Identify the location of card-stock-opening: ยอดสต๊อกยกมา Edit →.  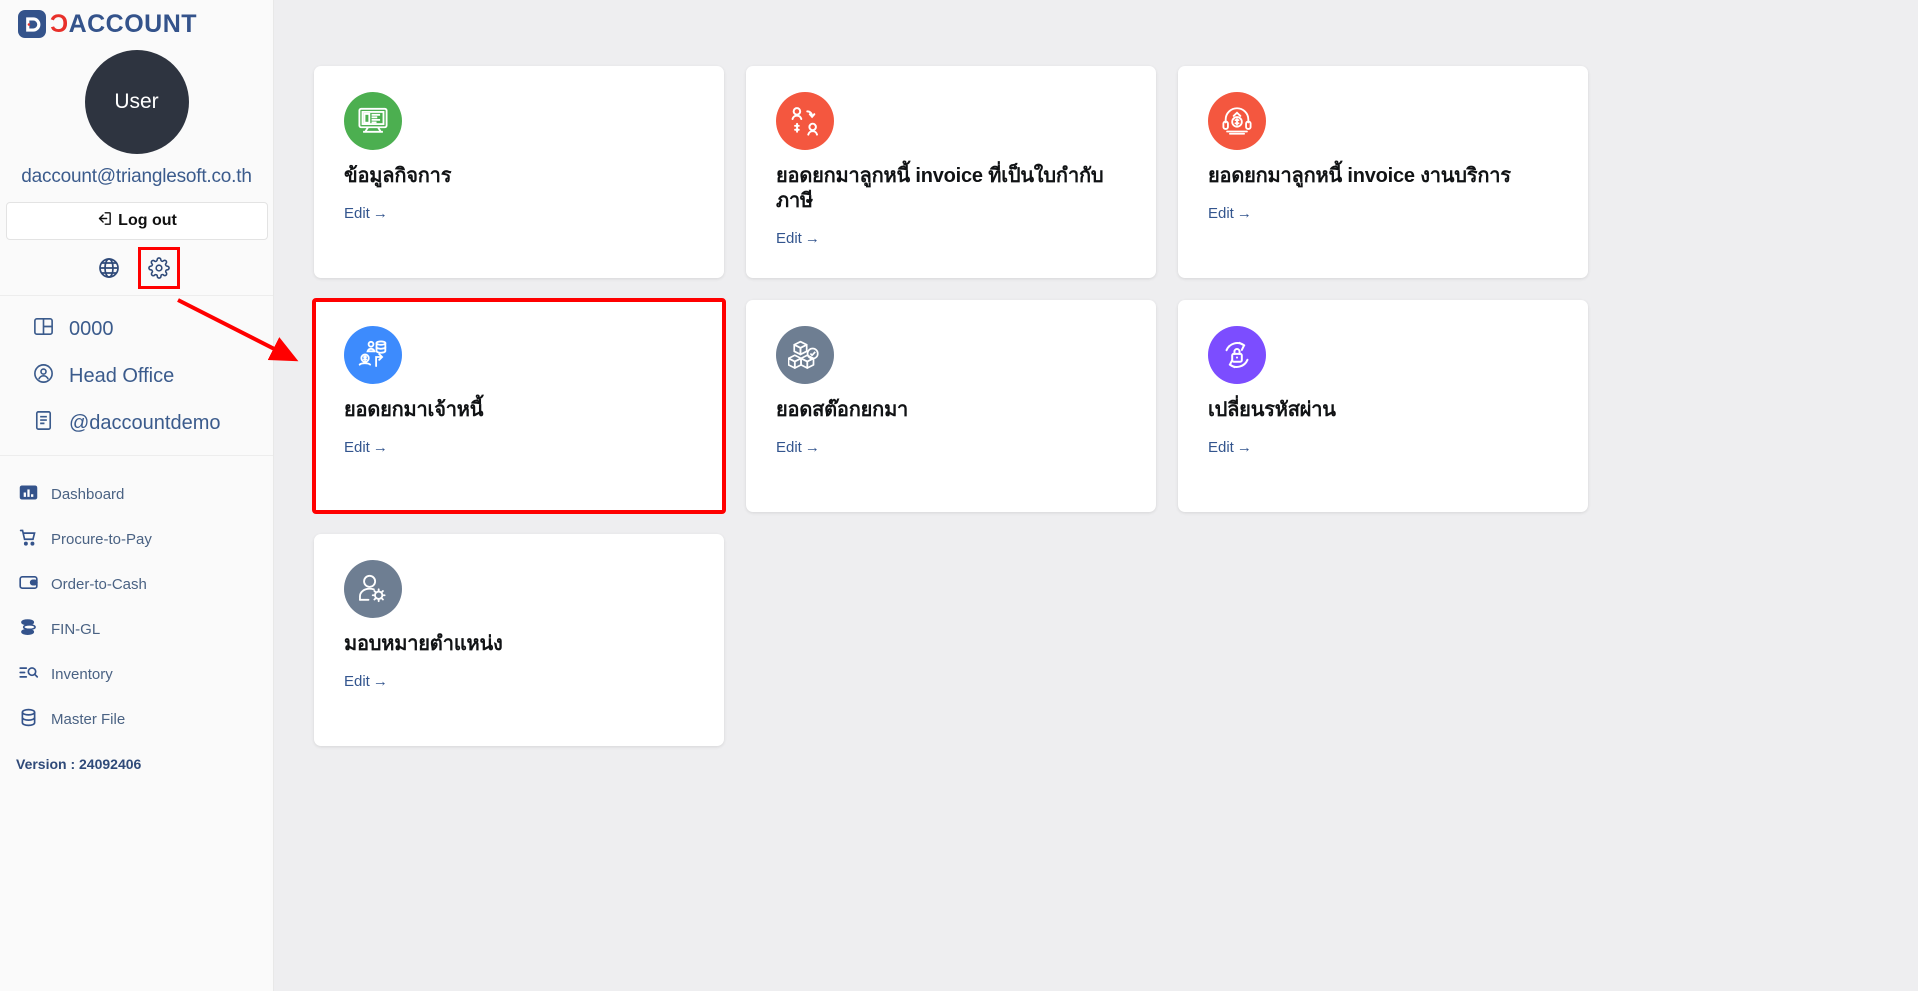
(951, 406).